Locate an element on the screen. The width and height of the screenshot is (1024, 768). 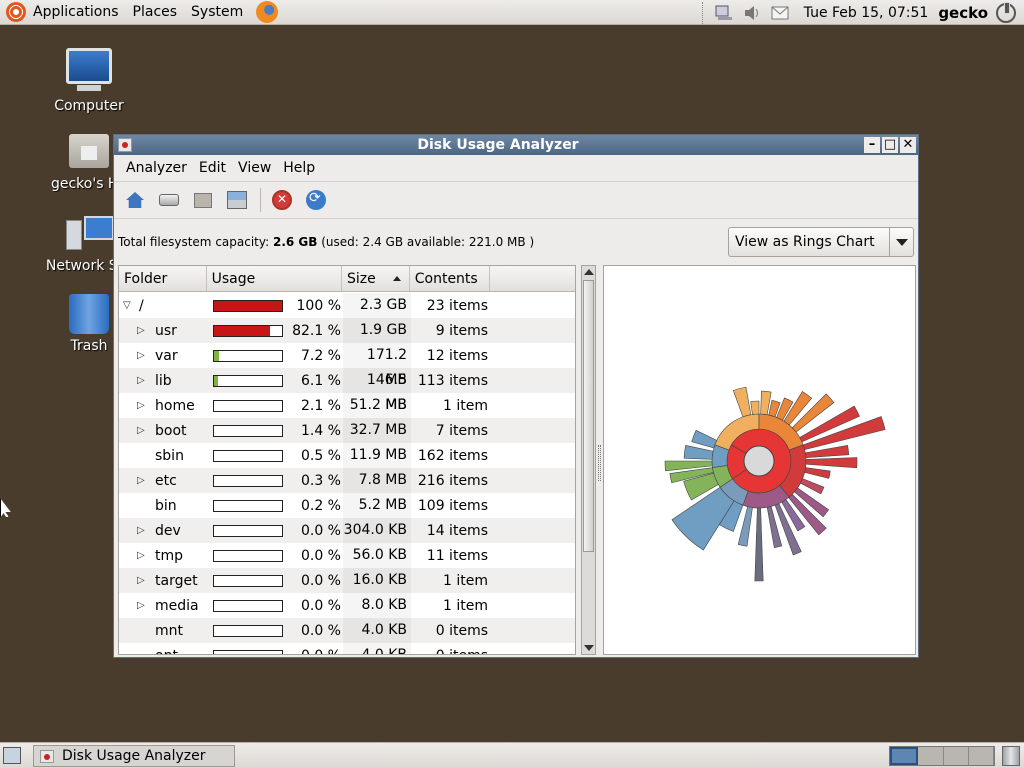
menu-help: Help is located at coordinates (299, 168).